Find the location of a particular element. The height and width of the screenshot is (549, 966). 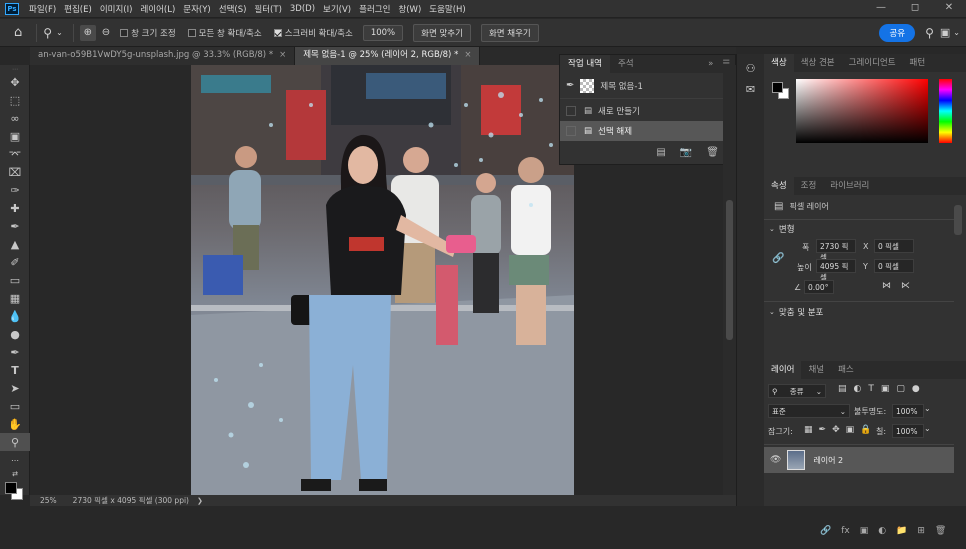

share-button: 공유 is located at coordinates (897, 32).